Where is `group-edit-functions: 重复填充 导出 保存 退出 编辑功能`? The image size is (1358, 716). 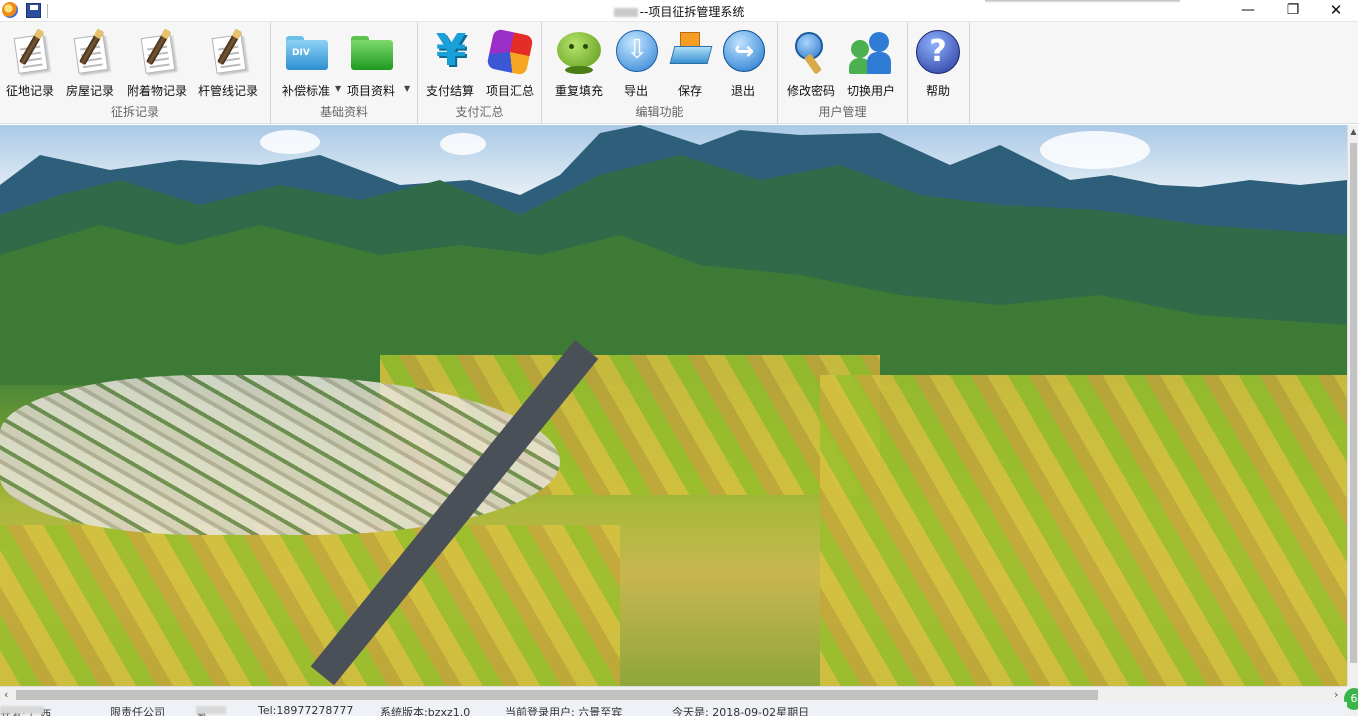 group-edit-functions: 重复填充 导出 保存 退出 编辑功能 is located at coordinates (660, 73).